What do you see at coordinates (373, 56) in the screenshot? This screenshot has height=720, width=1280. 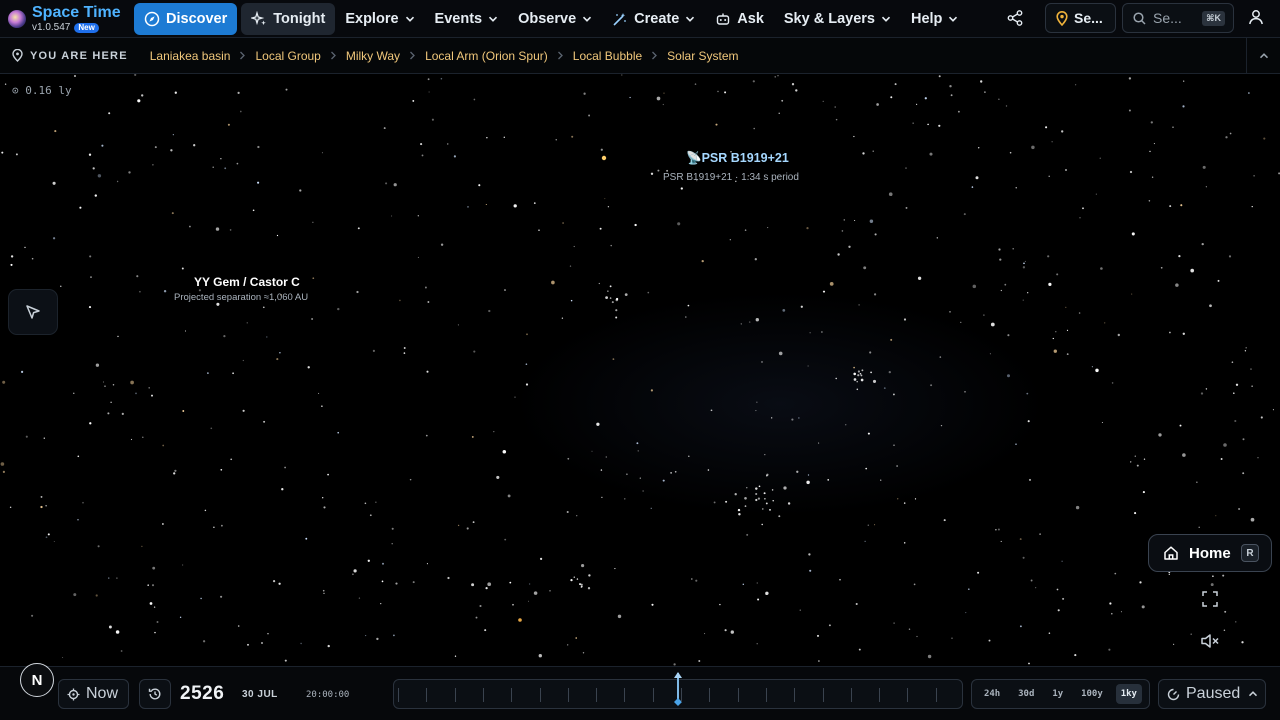 I see `breadcrumb-item-milky-way: Milky Way` at bounding box center [373, 56].